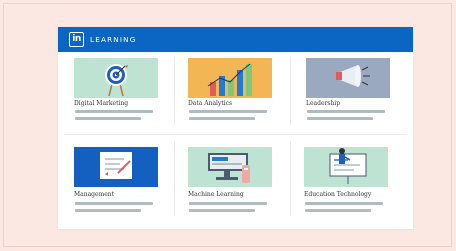  I want to click on course-card-machine-learning: Machine Learning, so click(230, 176).